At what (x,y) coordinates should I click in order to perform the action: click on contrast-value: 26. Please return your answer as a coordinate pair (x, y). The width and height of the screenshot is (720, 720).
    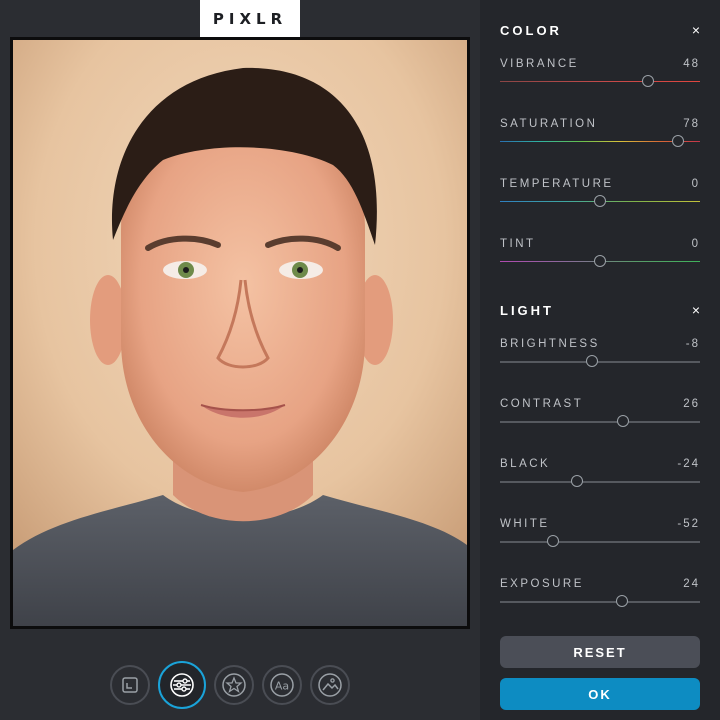
    Looking at the image, I should click on (691, 404).